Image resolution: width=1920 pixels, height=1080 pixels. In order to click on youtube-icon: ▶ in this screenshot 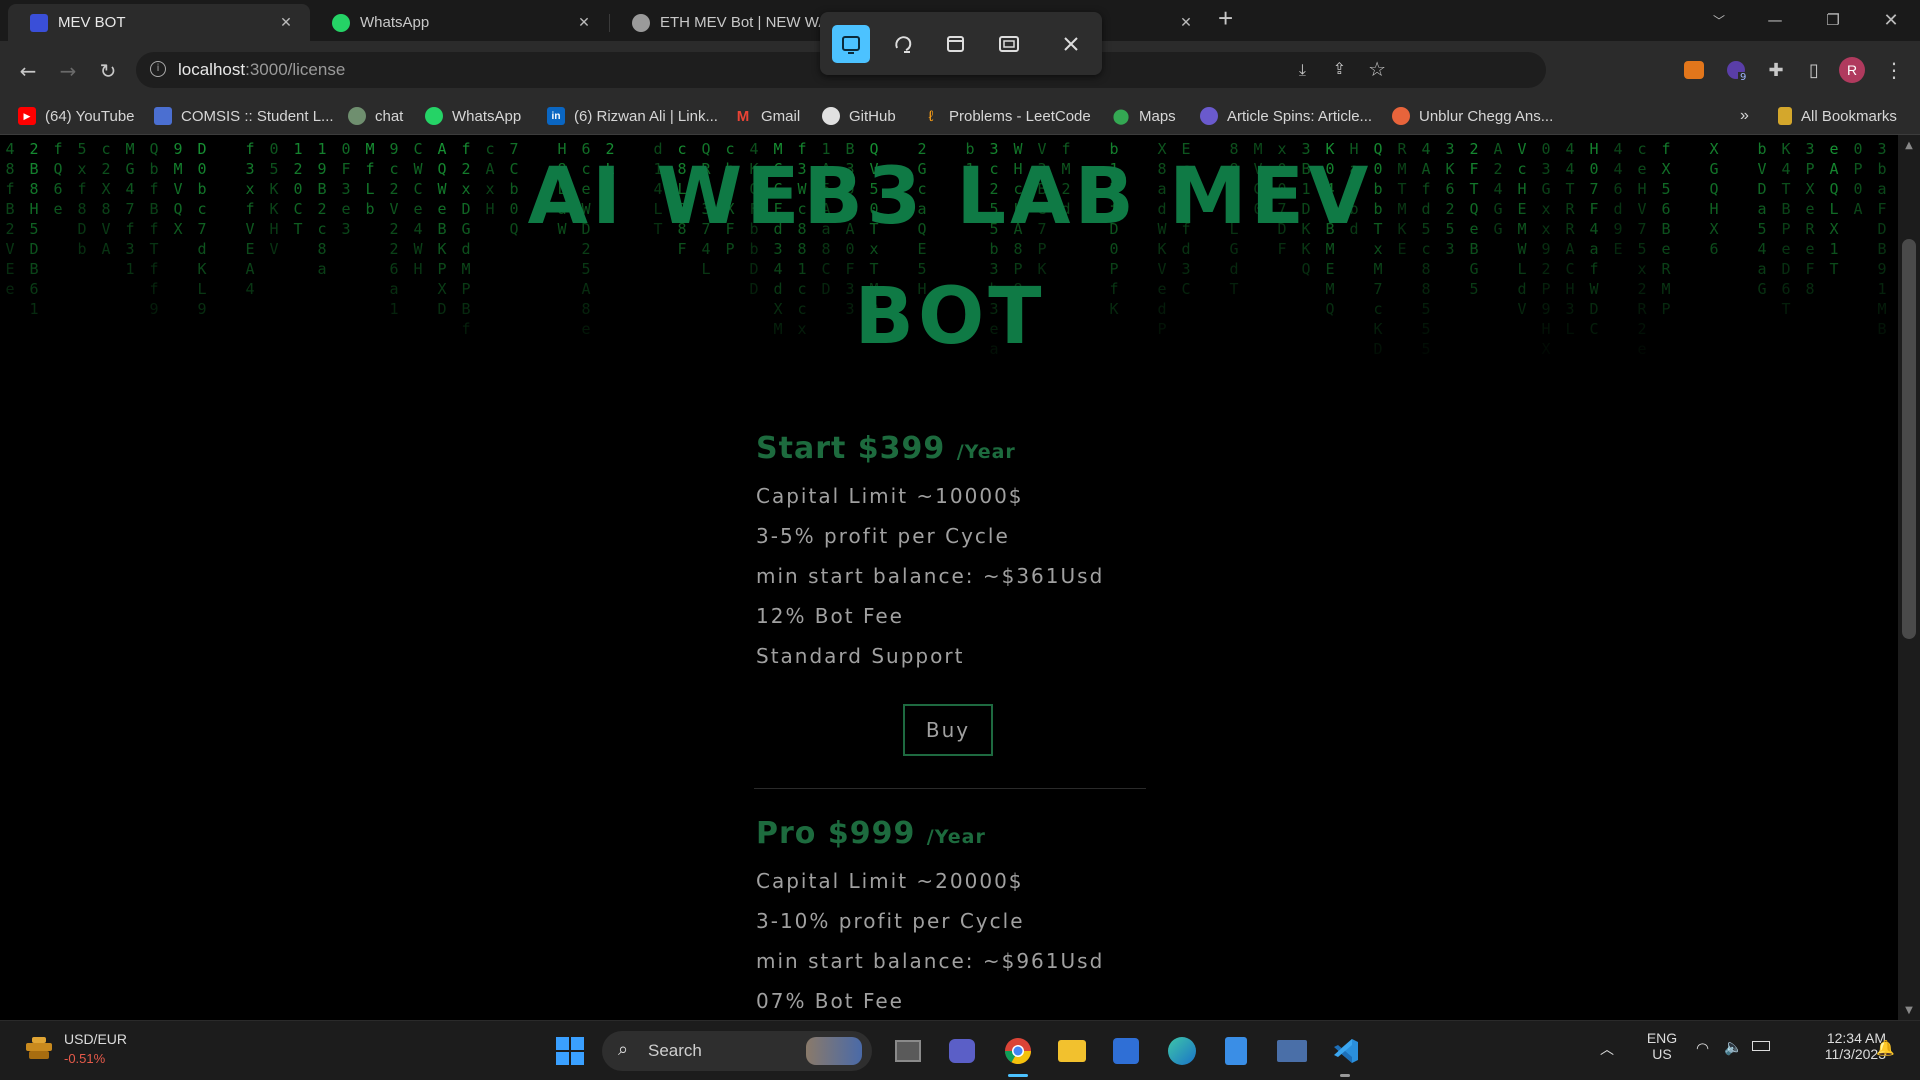, I will do `click(27, 116)`.